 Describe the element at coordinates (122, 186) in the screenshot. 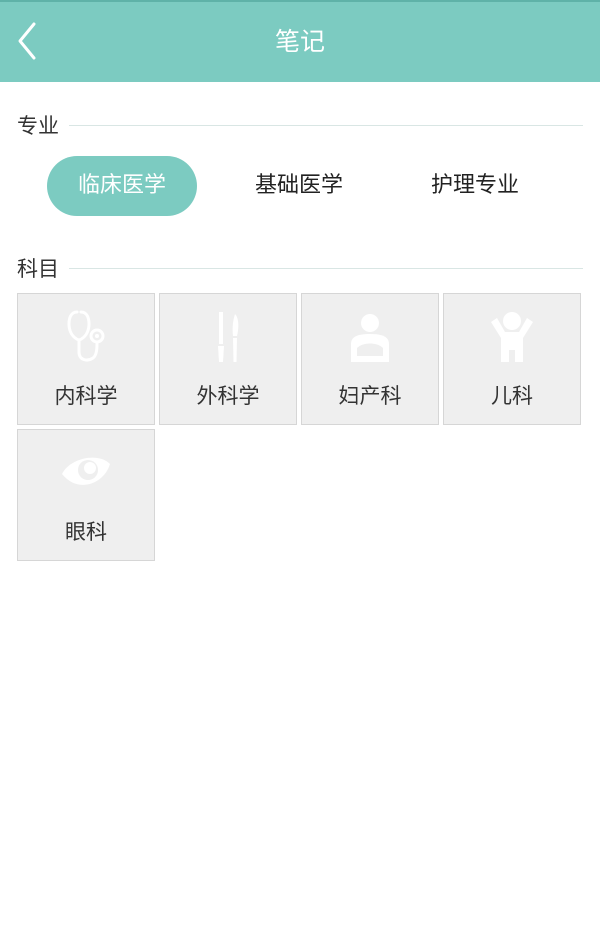

I see `tab-clinical-medicine: 临床医学` at that location.